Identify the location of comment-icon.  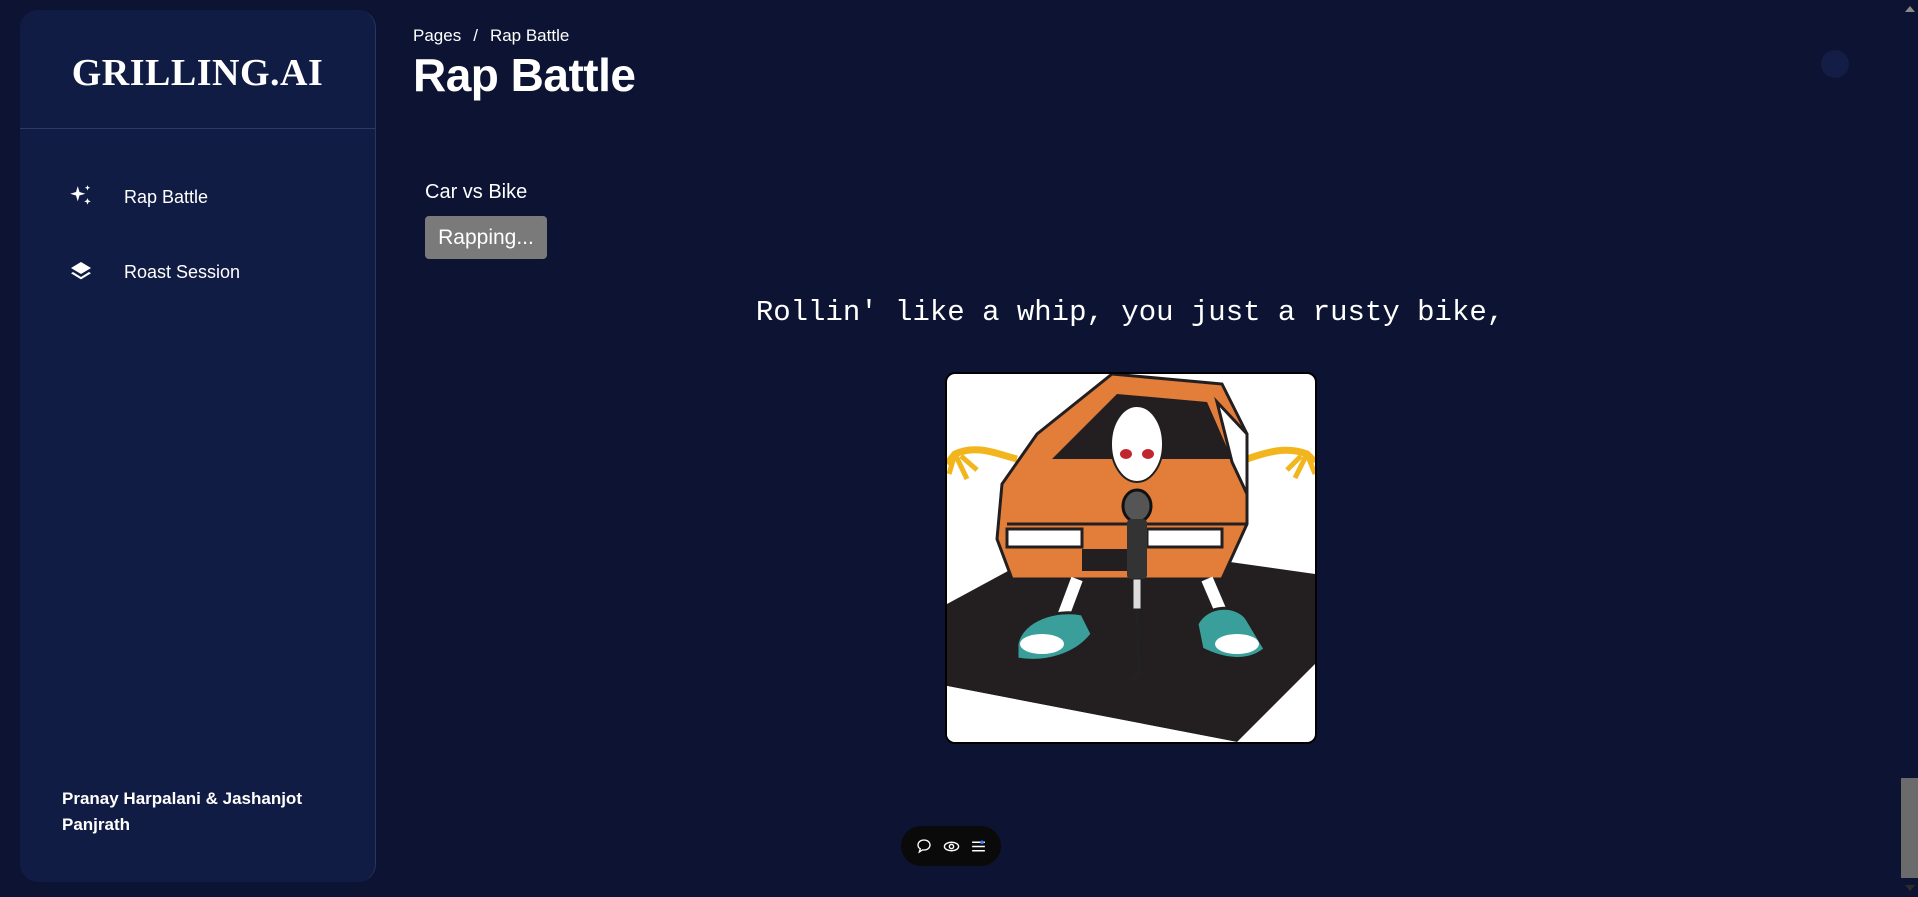
(924, 846).